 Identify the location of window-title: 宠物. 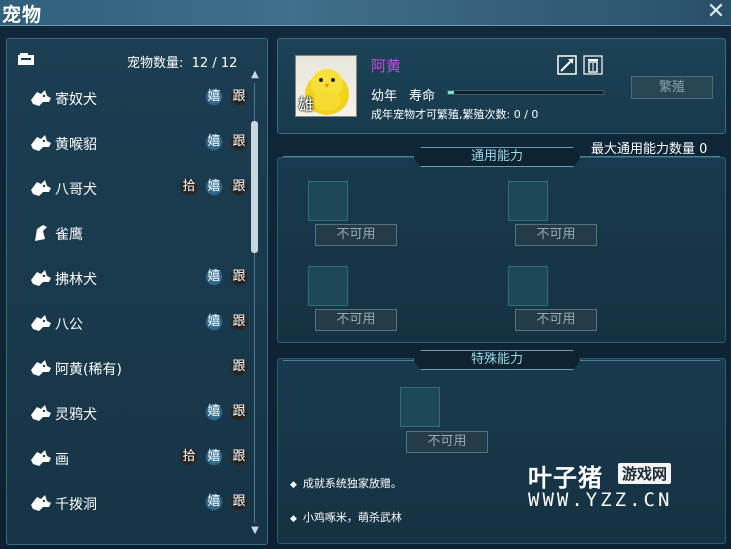
(22, 15).